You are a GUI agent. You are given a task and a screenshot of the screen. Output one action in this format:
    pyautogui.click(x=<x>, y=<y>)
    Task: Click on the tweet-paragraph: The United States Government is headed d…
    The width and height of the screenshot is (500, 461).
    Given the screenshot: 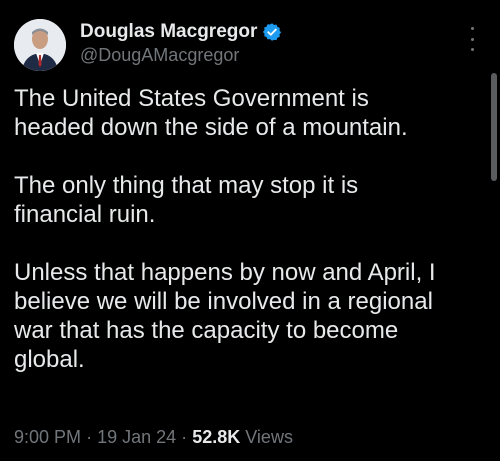 What is the action you would take?
    pyautogui.click(x=211, y=113)
    